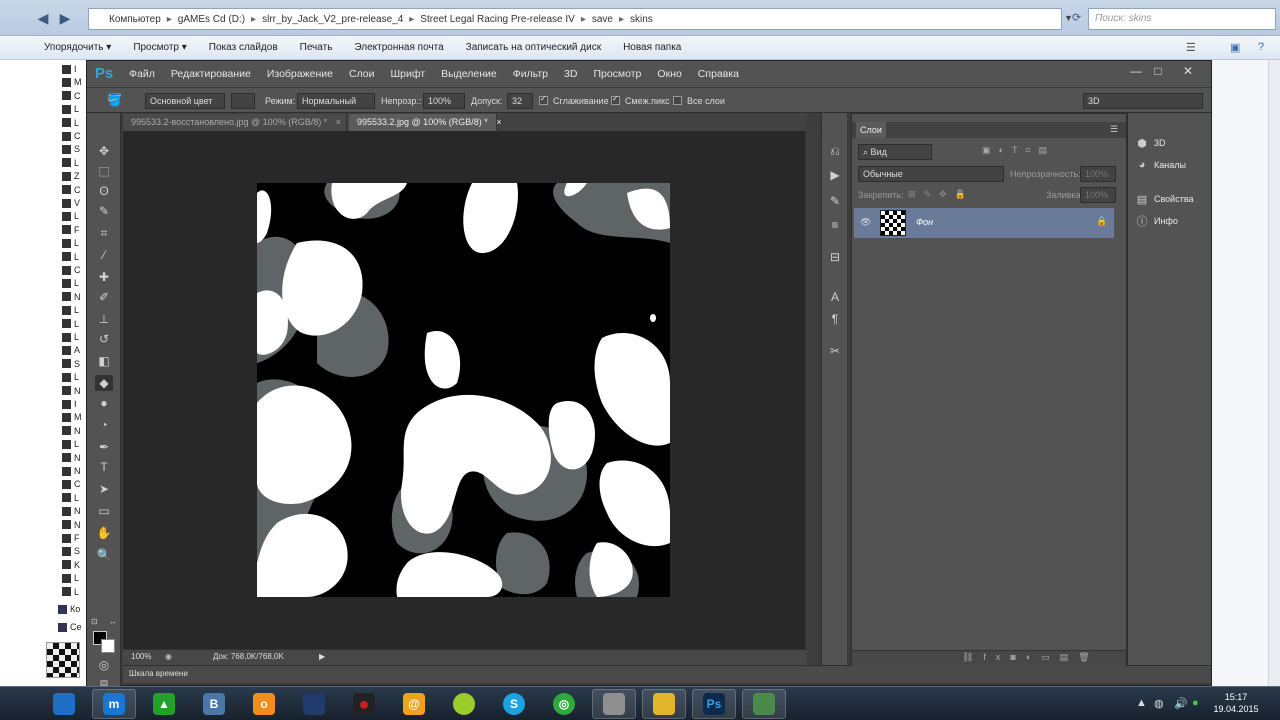 The height and width of the screenshot is (720, 1280). Describe the element at coordinates (677, 100) in the screenshot. I see `all-layers-checkbox` at that location.